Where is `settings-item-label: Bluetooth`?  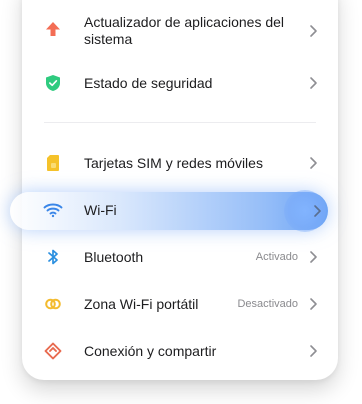 settings-item-label: Bluetooth is located at coordinates (114, 257).